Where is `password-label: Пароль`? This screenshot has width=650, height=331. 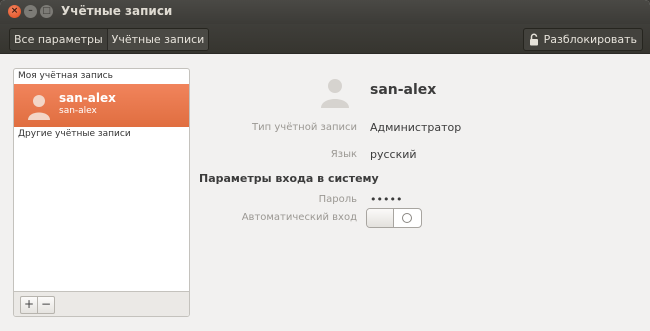
password-label: Пароль is located at coordinates (337, 199).